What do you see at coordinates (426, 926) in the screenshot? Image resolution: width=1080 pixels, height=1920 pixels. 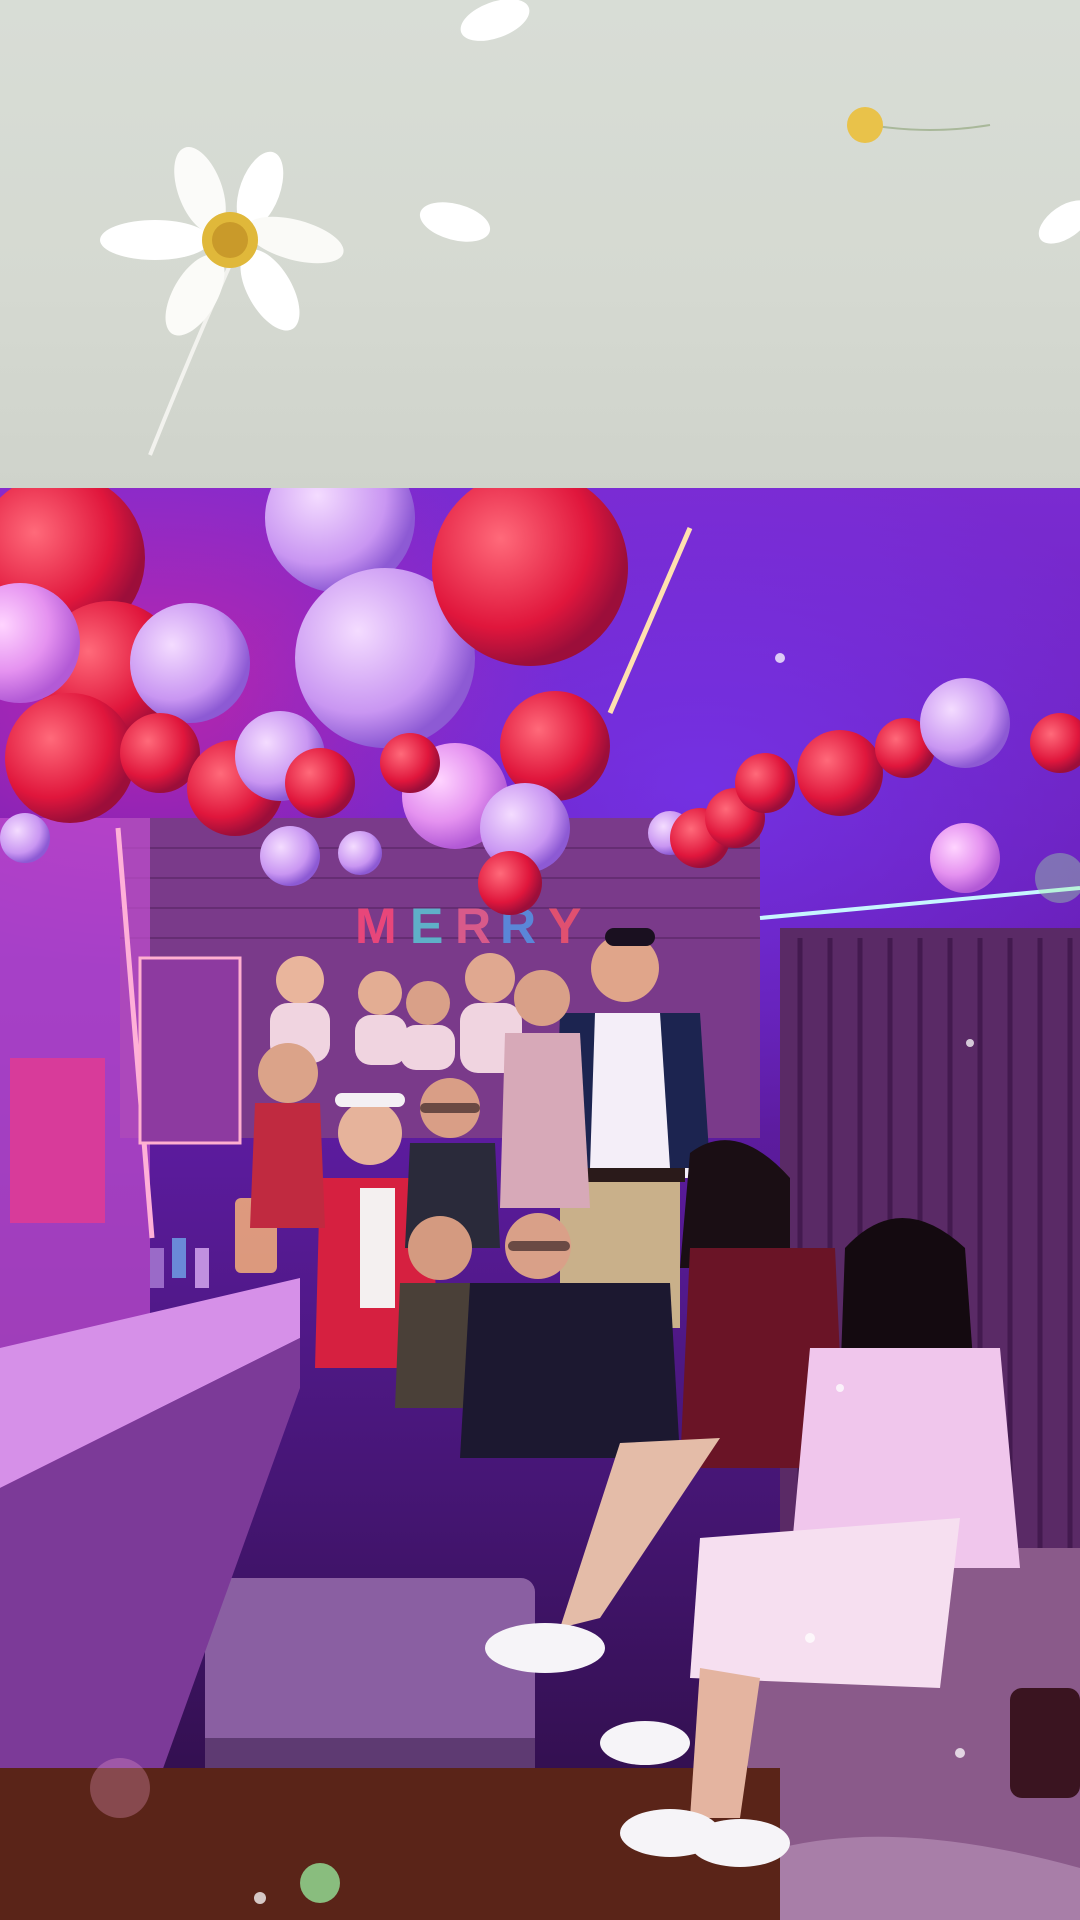 I see `svg-text: E` at bounding box center [426, 926].